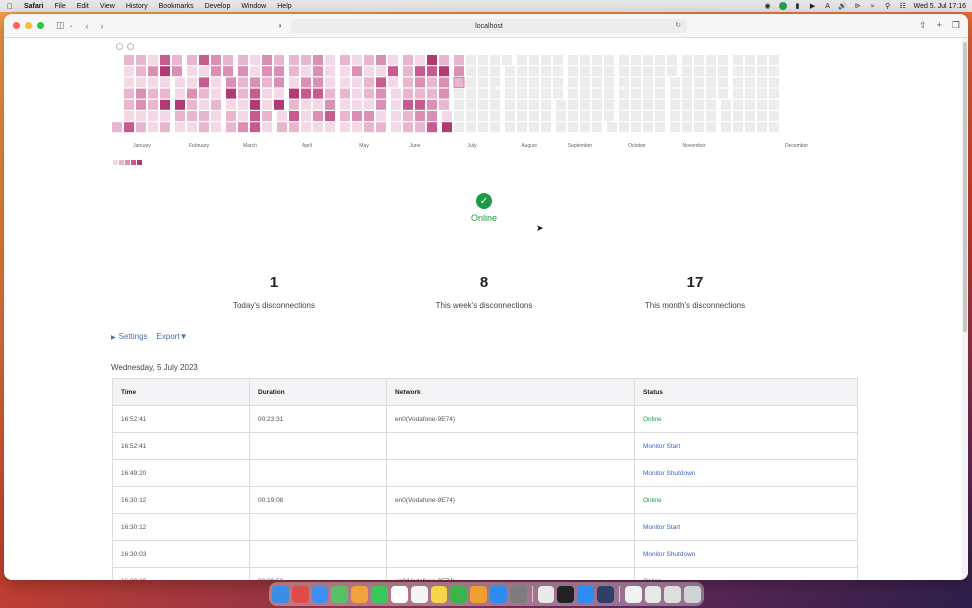  What do you see at coordinates (102, 26) in the screenshot?
I see `forward-icon: ›` at bounding box center [102, 26].